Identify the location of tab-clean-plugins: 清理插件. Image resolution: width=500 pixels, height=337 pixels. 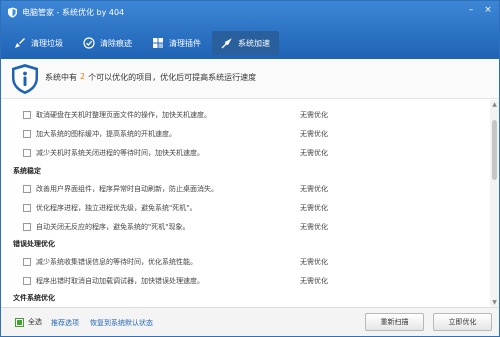
(176, 43).